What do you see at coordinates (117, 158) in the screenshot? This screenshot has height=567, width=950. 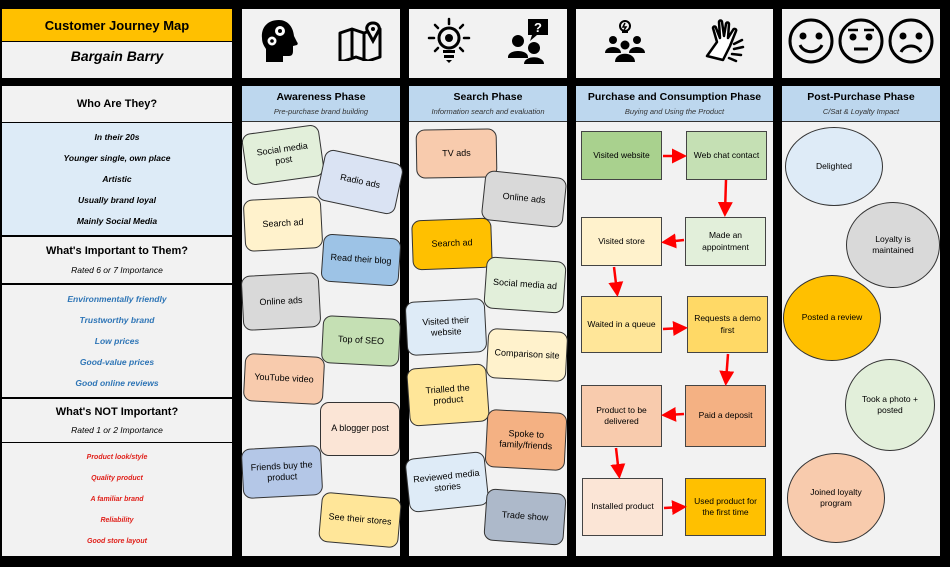 I see `who-item: Younger single, own place` at bounding box center [117, 158].